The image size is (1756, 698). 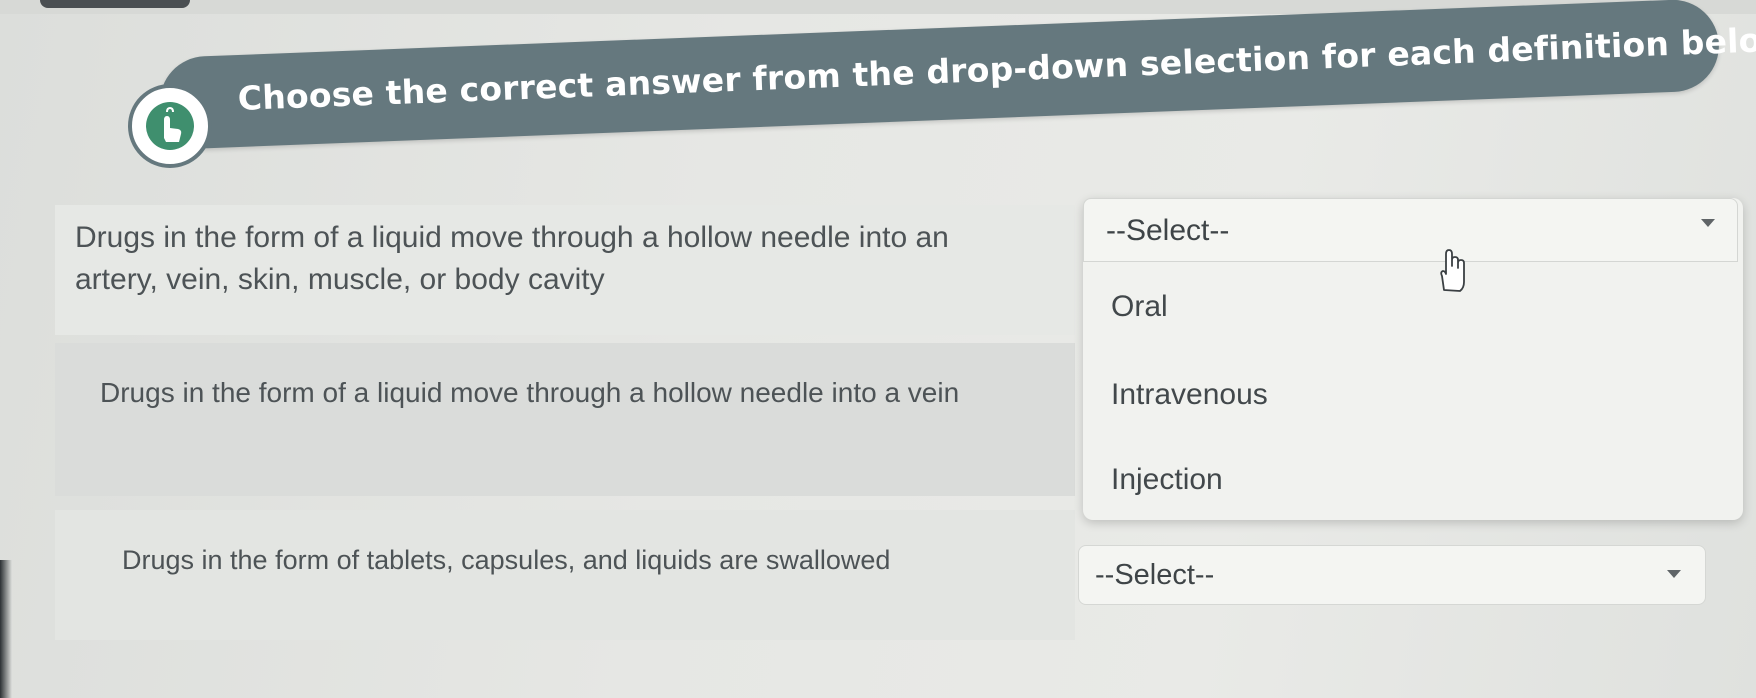 What do you see at coordinates (115, 4) in the screenshot?
I see `top-edge-mark` at bounding box center [115, 4].